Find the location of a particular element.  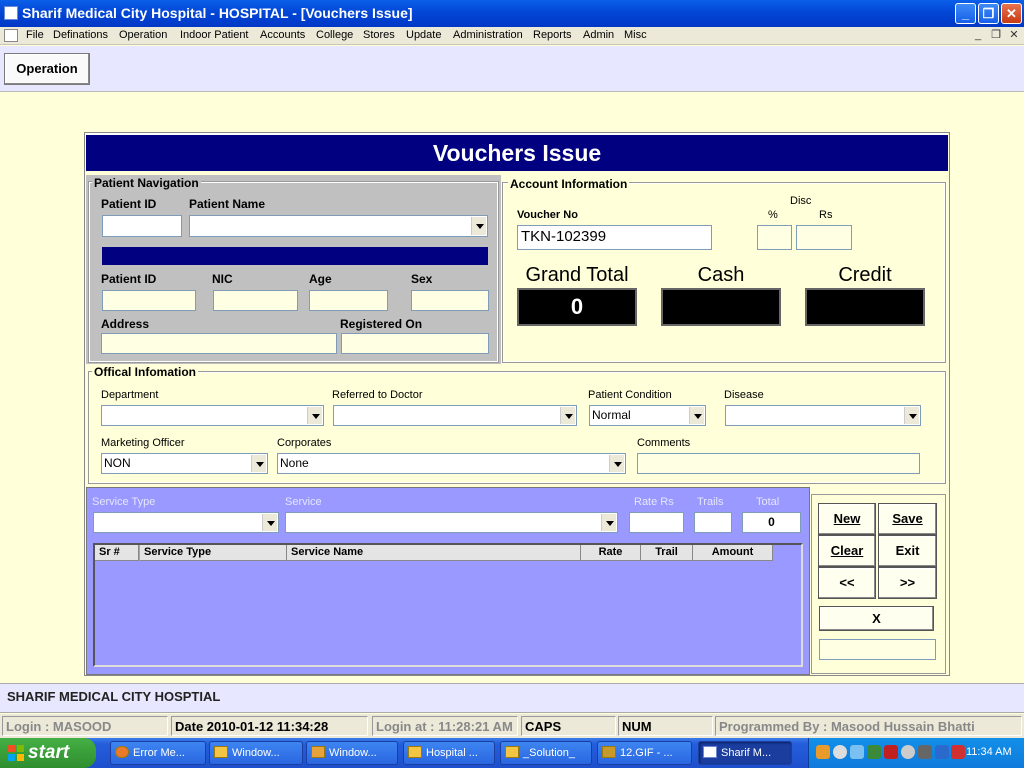

total-label: Total is located at coordinates (768, 502).